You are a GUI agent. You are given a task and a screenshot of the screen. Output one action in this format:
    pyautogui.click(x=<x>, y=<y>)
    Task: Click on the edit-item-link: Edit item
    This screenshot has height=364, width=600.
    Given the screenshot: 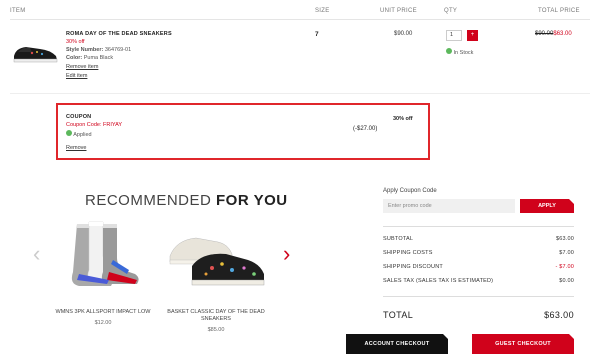 What is the action you would take?
    pyautogui.click(x=76, y=76)
    